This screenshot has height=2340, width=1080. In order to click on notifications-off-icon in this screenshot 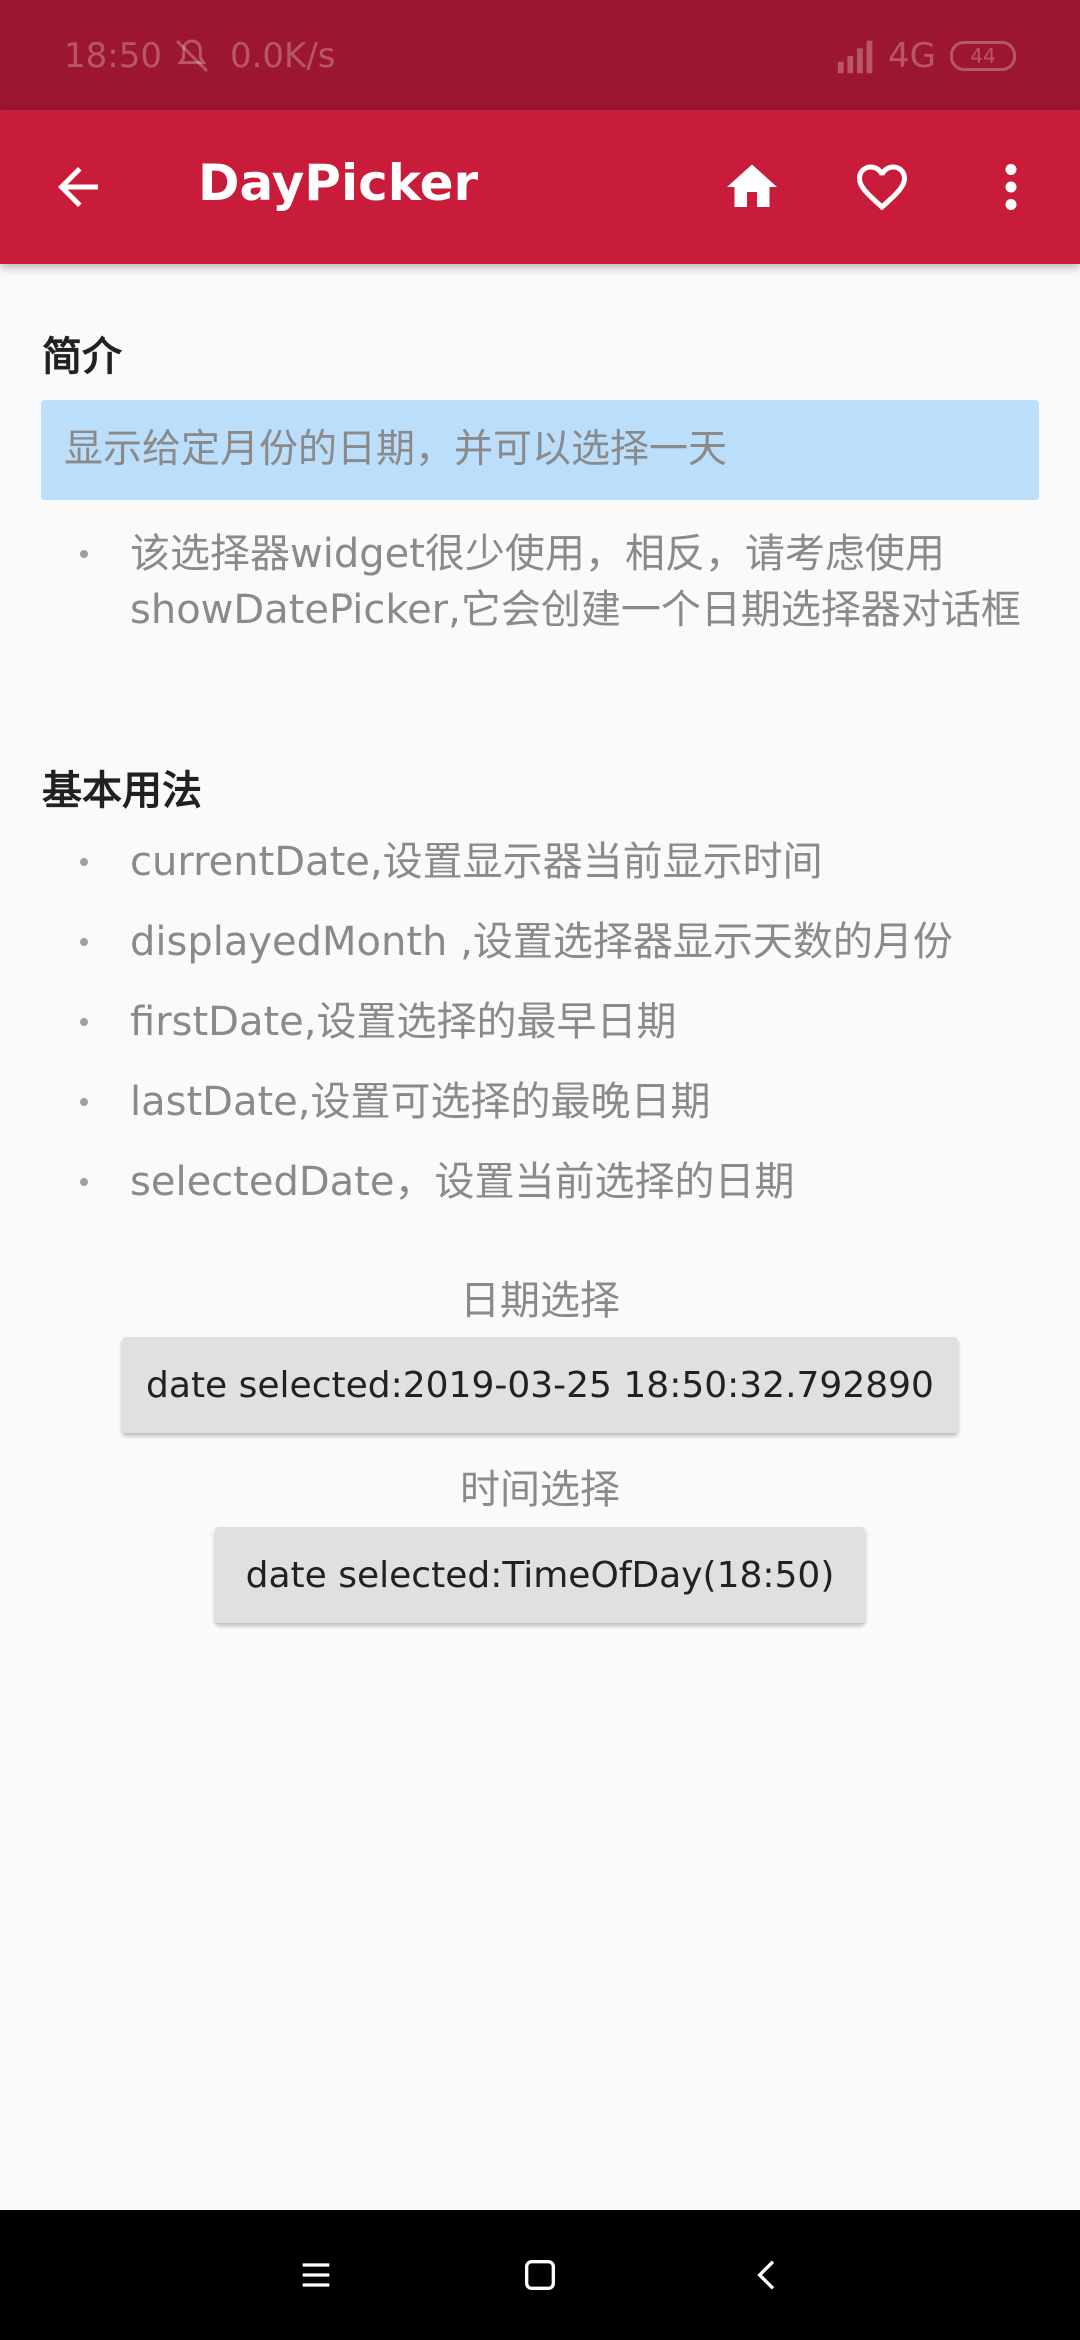, I will do `click(192, 56)`.